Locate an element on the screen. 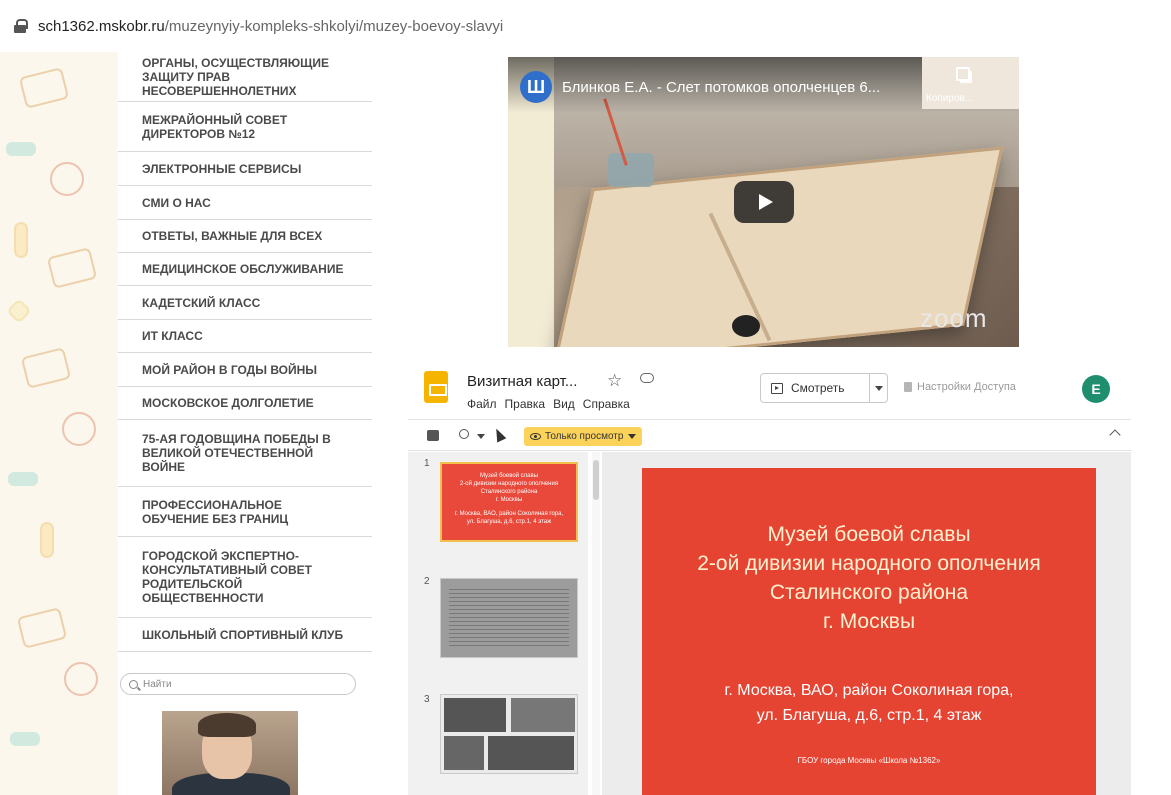 The width and height of the screenshot is (1171, 795). sidebar-item-cadet: КАДЕТСКИЙ КЛАСС is located at coordinates (245, 303).